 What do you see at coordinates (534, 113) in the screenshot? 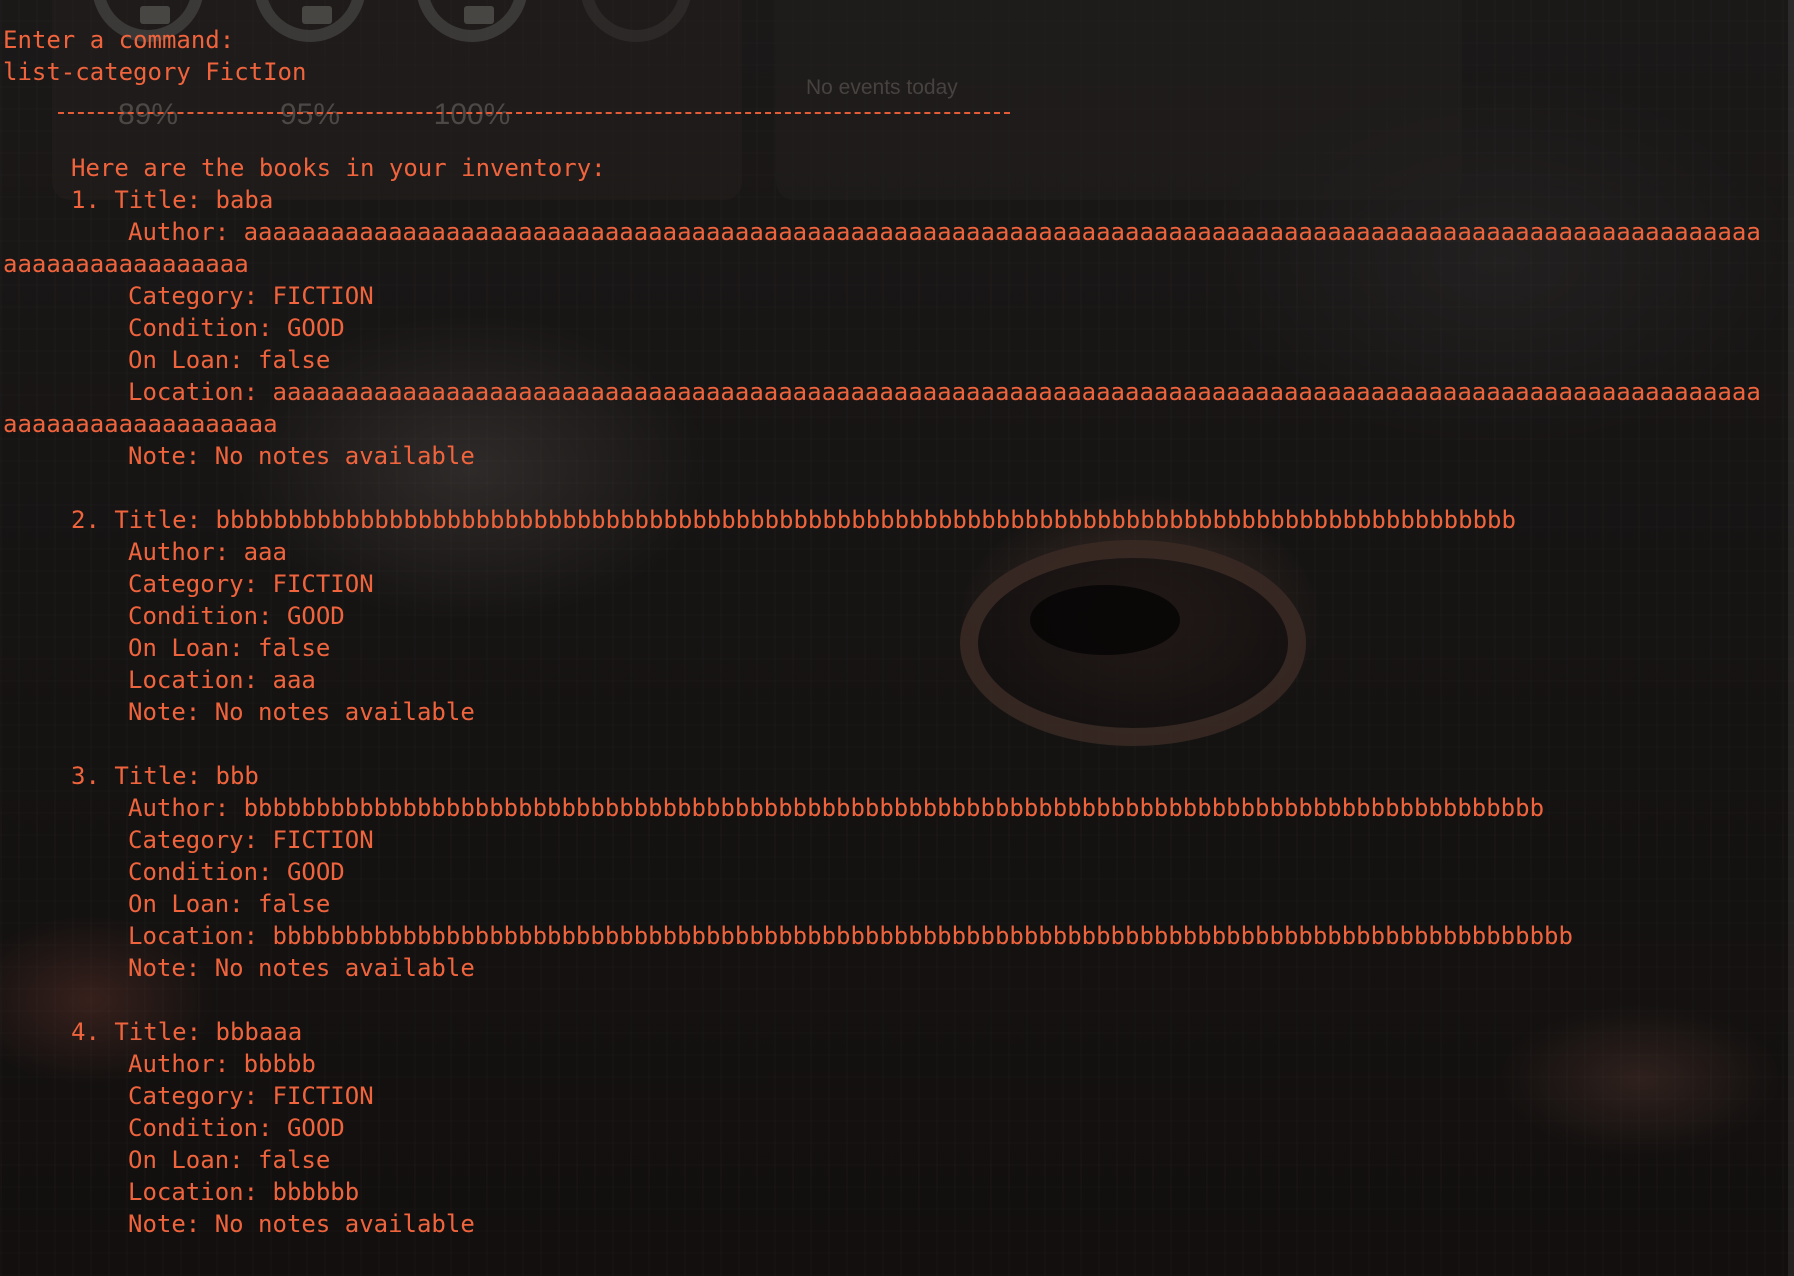
I see `separator-line` at bounding box center [534, 113].